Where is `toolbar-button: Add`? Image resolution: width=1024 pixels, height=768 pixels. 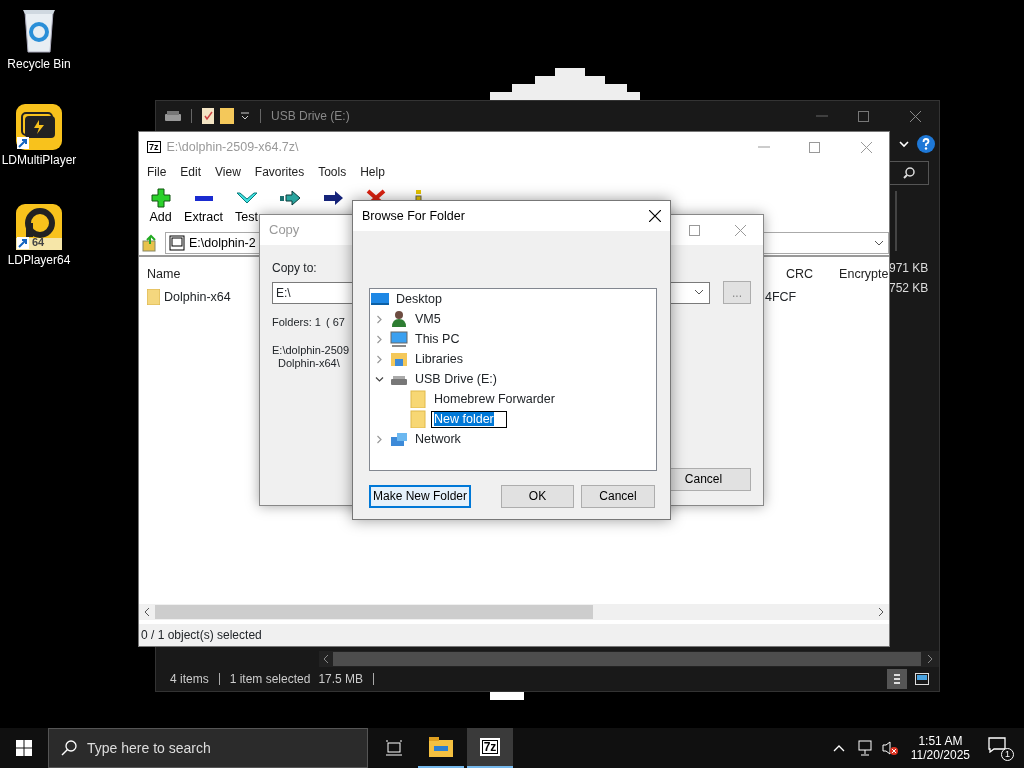 toolbar-button: Add is located at coordinates (160, 206).